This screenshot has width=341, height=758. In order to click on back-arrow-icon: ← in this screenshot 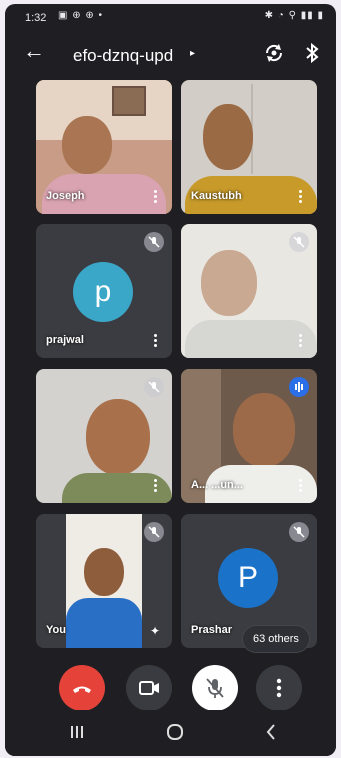, I will do `click(34, 51)`.